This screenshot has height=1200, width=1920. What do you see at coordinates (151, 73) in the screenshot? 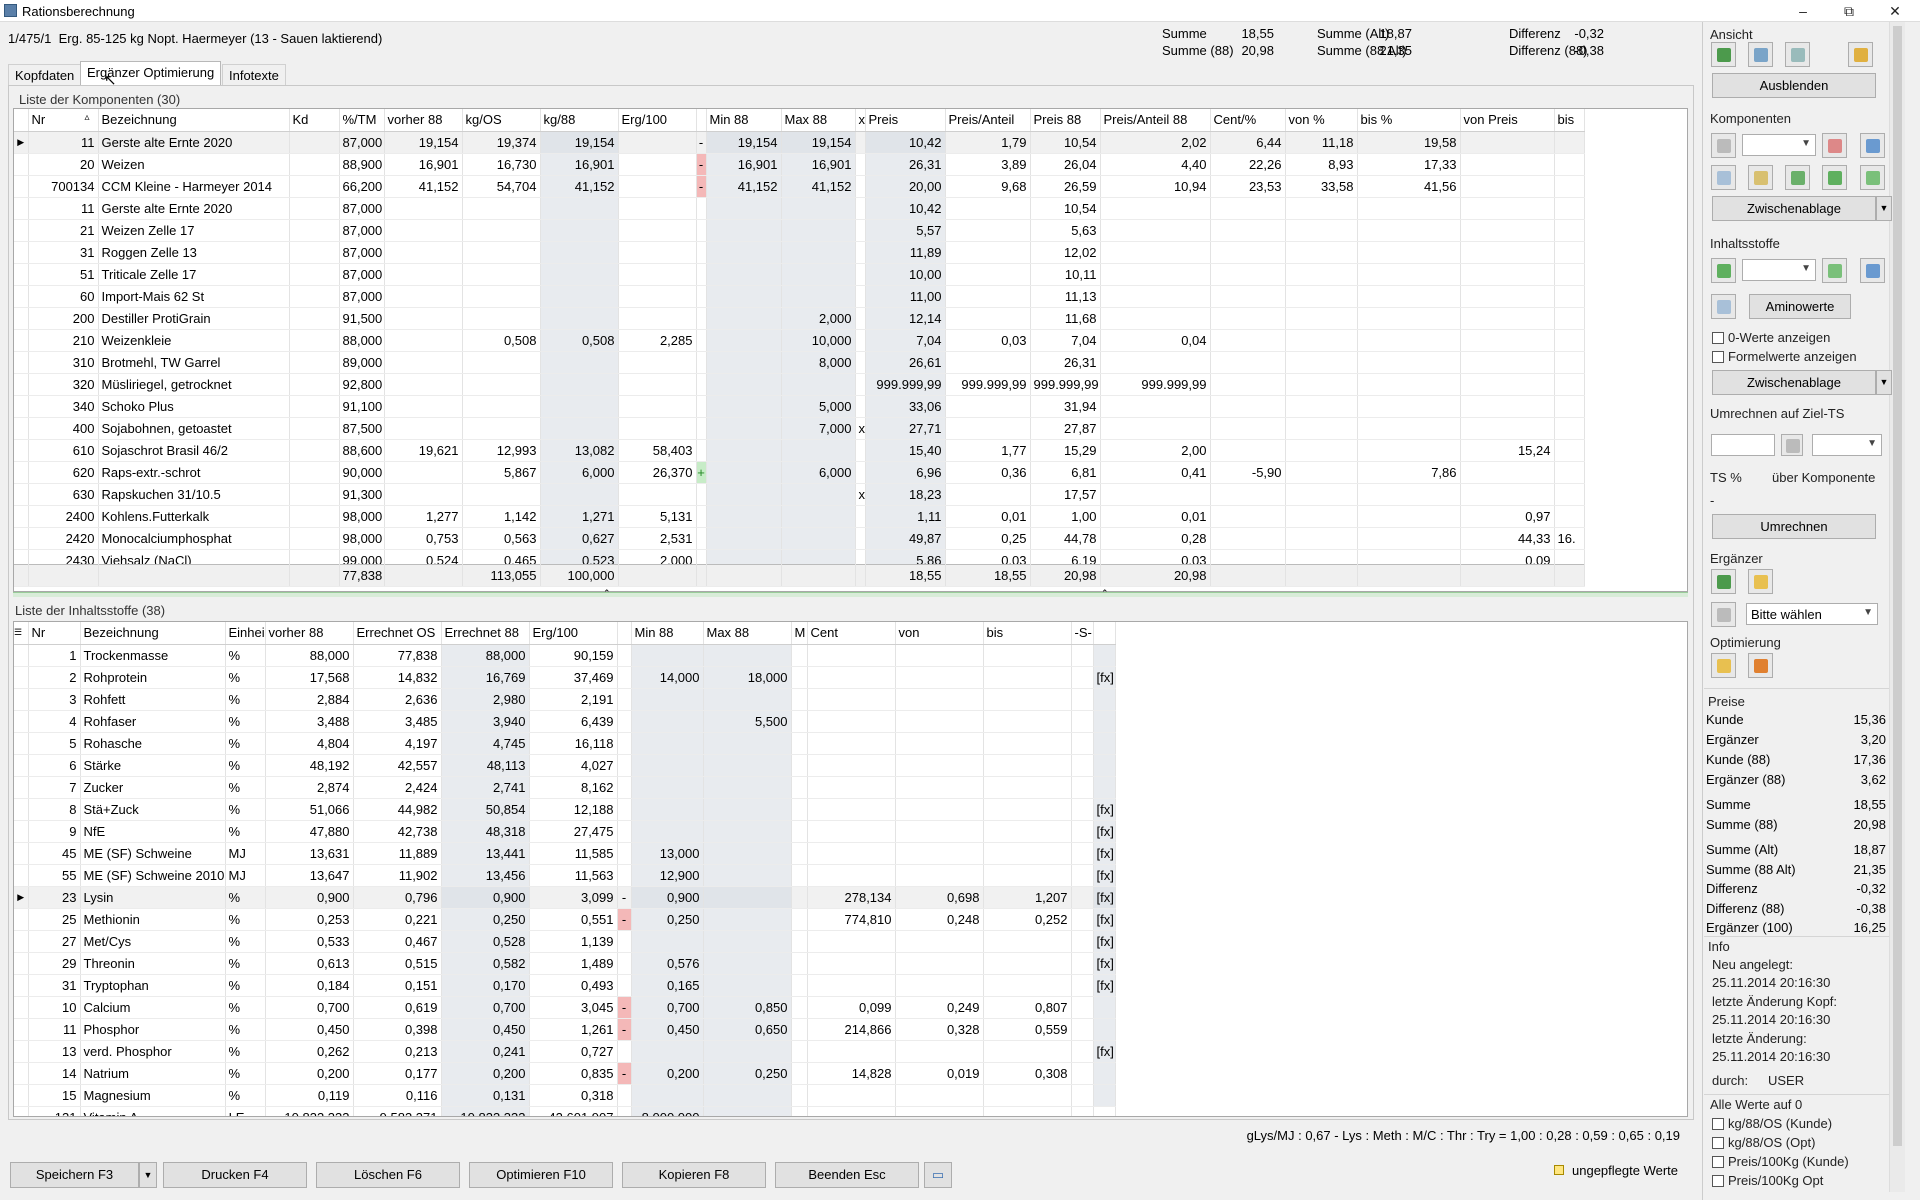
I see `tab-ergaenzer-optimierung: Ergänzer Optimierung` at bounding box center [151, 73].